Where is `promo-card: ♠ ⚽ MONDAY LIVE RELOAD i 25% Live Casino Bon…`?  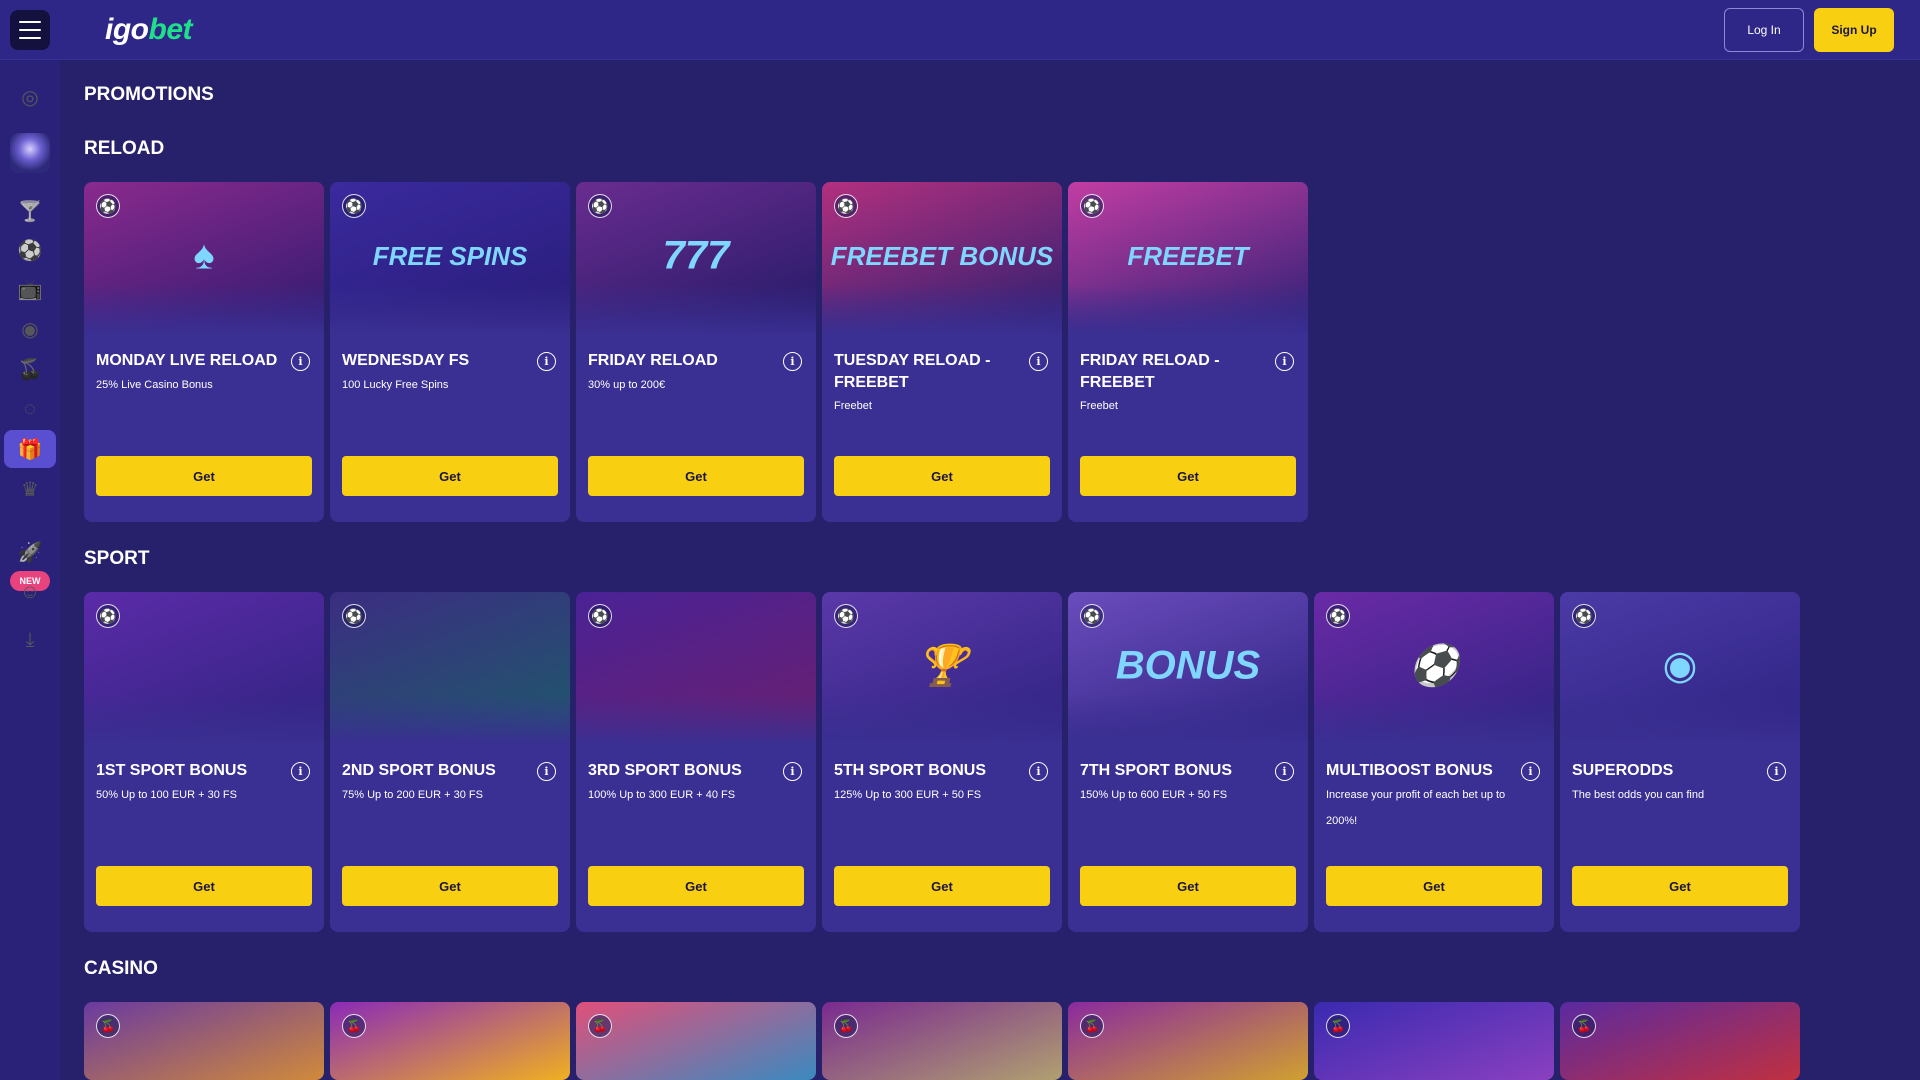
promo-card: ♠ ⚽ MONDAY LIVE RELOAD i 25% Live Casino Bon… is located at coordinates (204, 352).